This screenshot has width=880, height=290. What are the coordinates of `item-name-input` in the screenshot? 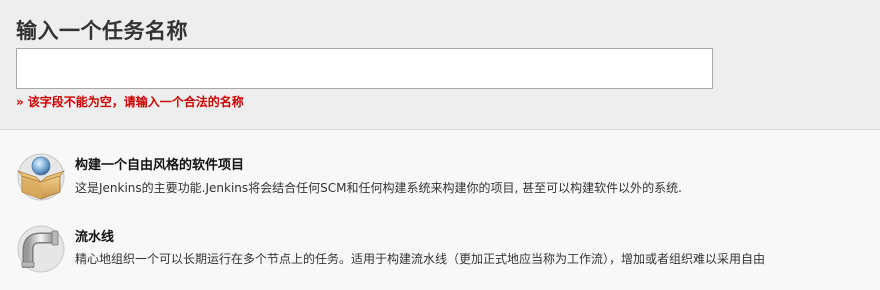 It's located at (364, 68).